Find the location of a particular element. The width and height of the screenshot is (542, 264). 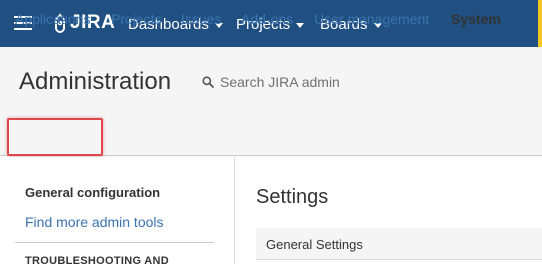

tab-add-ons: Add-ons is located at coordinates (267, 19).